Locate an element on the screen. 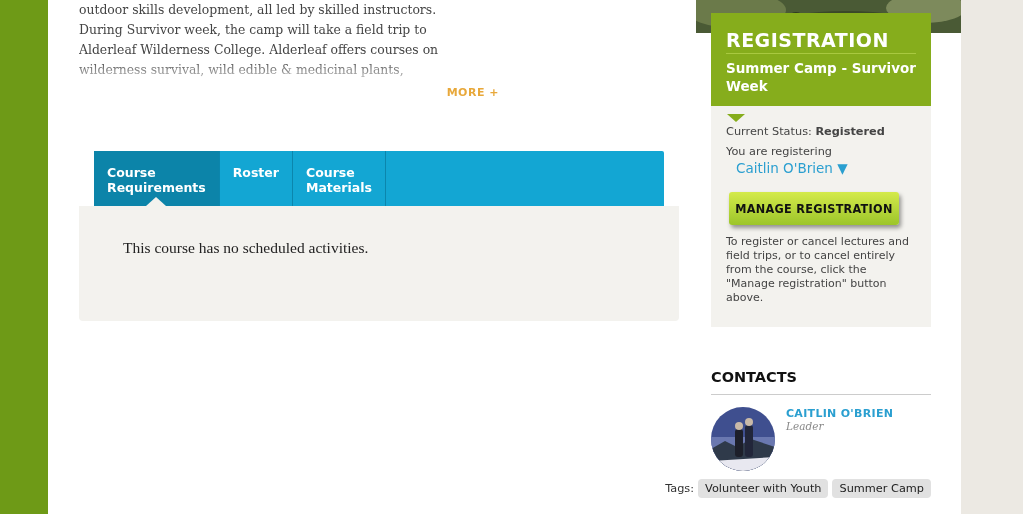 The image size is (1023, 514). more-link: MORE + is located at coordinates (472, 92).